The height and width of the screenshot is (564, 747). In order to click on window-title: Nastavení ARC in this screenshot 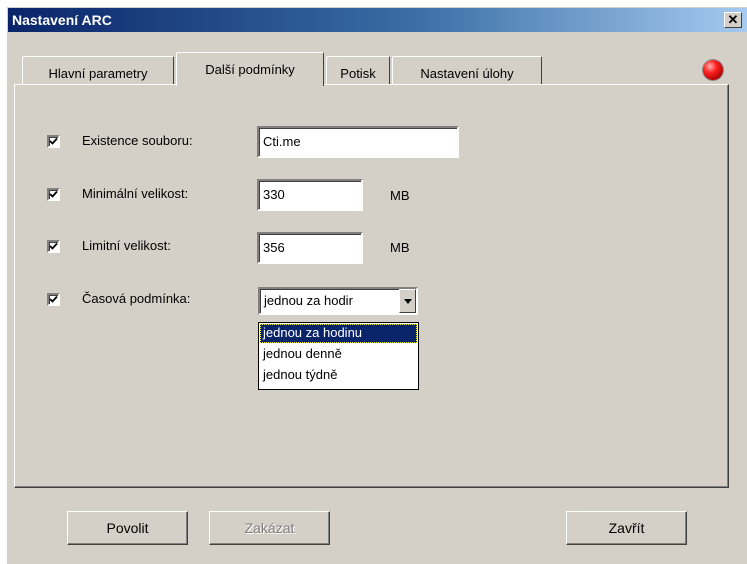, I will do `click(62, 20)`.